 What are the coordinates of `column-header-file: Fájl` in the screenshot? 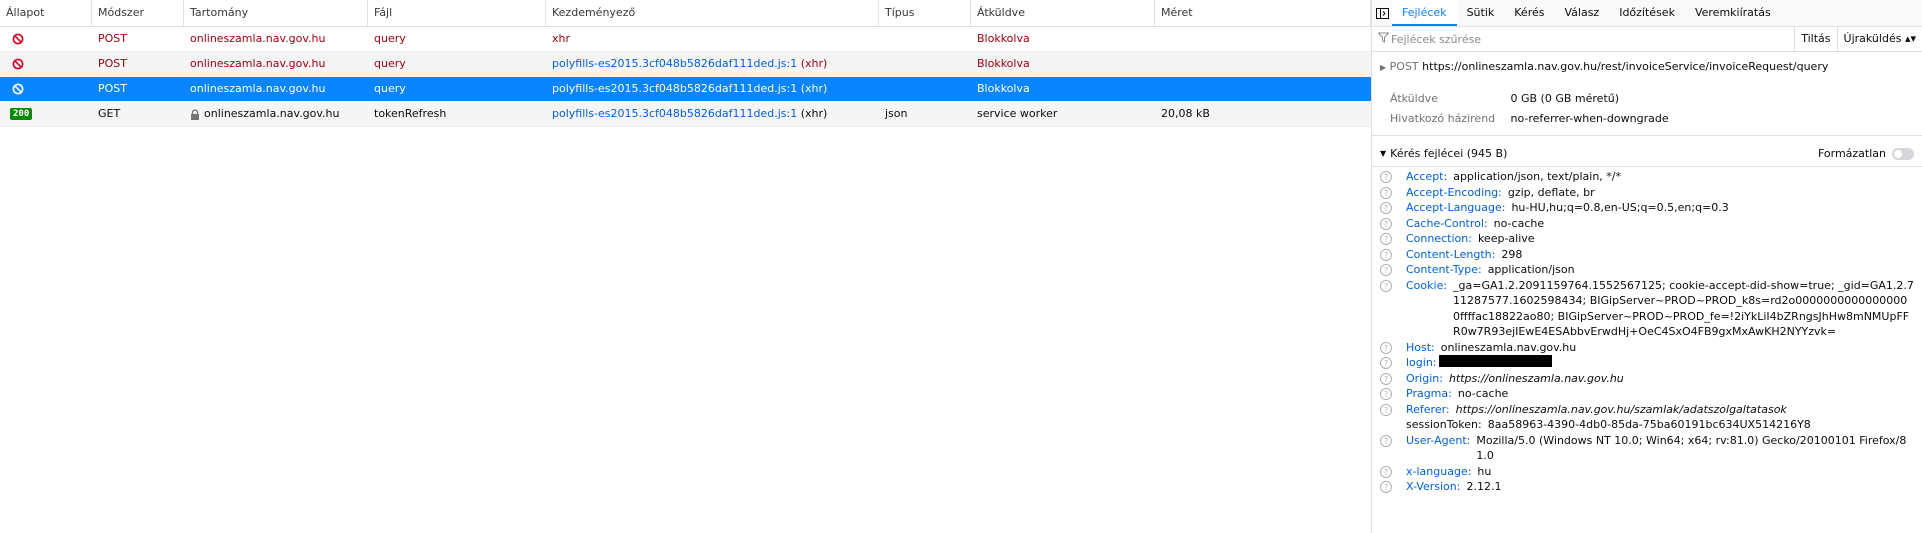 It's located at (457, 13).